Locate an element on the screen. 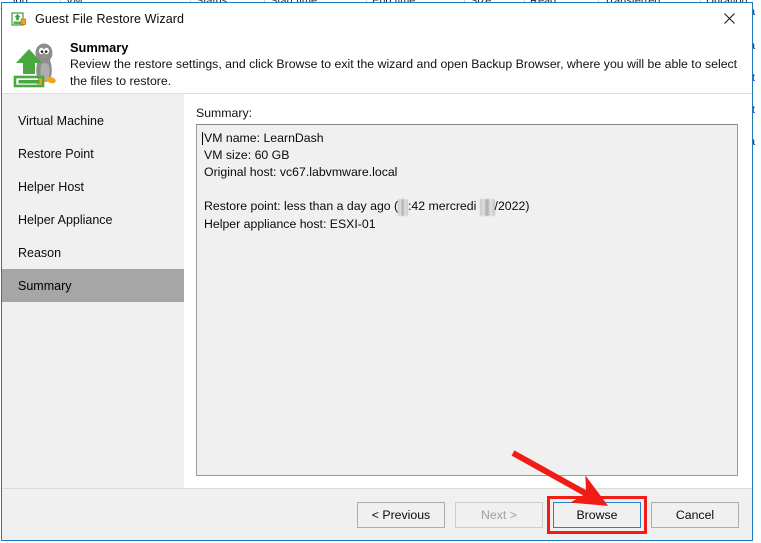 This screenshot has height=543, width=761. sidebar-item-helper-appliance: Helper Appliance is located at coordinates (93, 219).